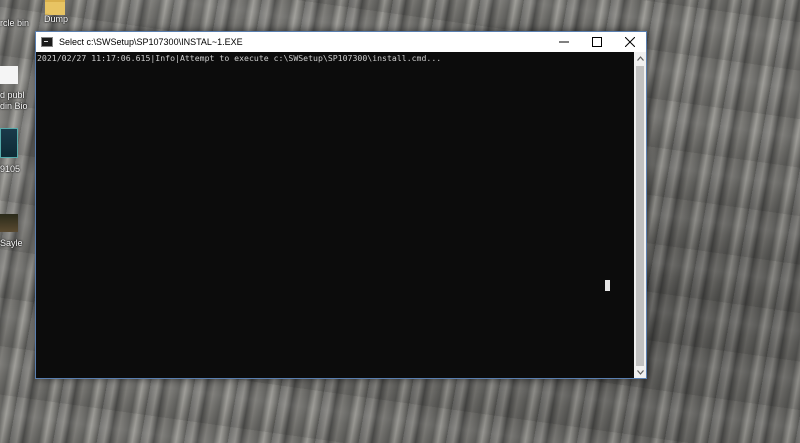 This screenshot has width=800, height=443. What do you see at coordinates (15, 89) in the screenshot?
I see `desktop-icon-document: d publ din Bio` at bounding box center [15, 89].